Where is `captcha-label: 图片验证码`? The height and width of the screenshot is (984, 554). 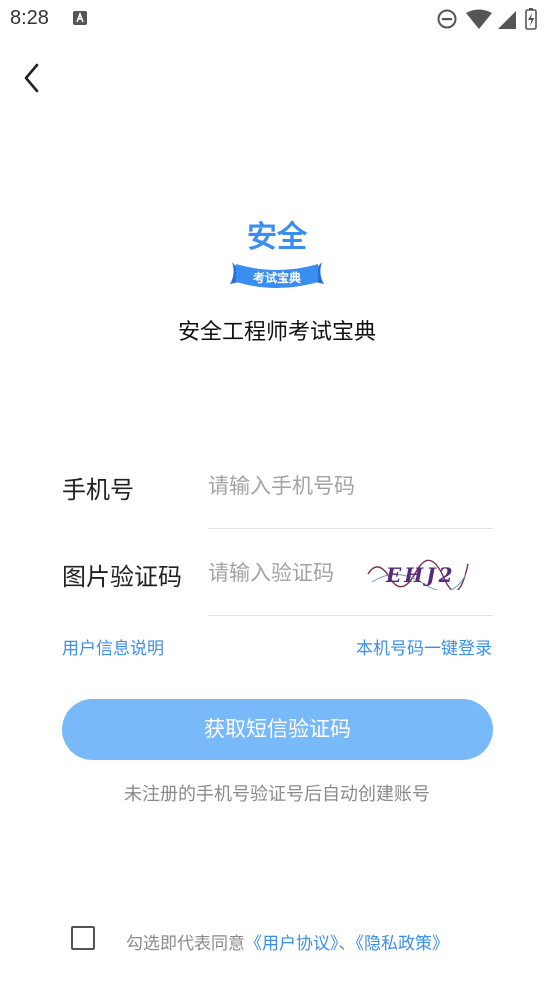
captcha-label: 图片验证码 is located at coordinates (122, 577).